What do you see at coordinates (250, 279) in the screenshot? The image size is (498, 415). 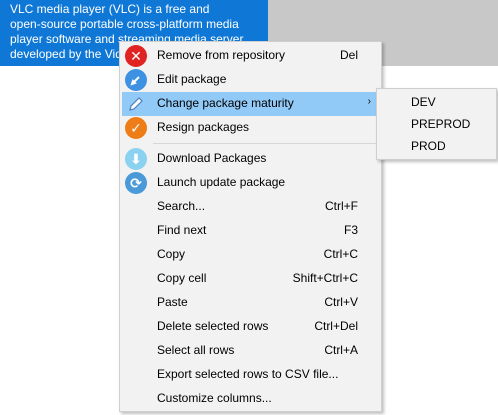 I see `menu-item-copy-cell: Copy cell Shift+Ctrl+C` at bounding box center [250, 279].